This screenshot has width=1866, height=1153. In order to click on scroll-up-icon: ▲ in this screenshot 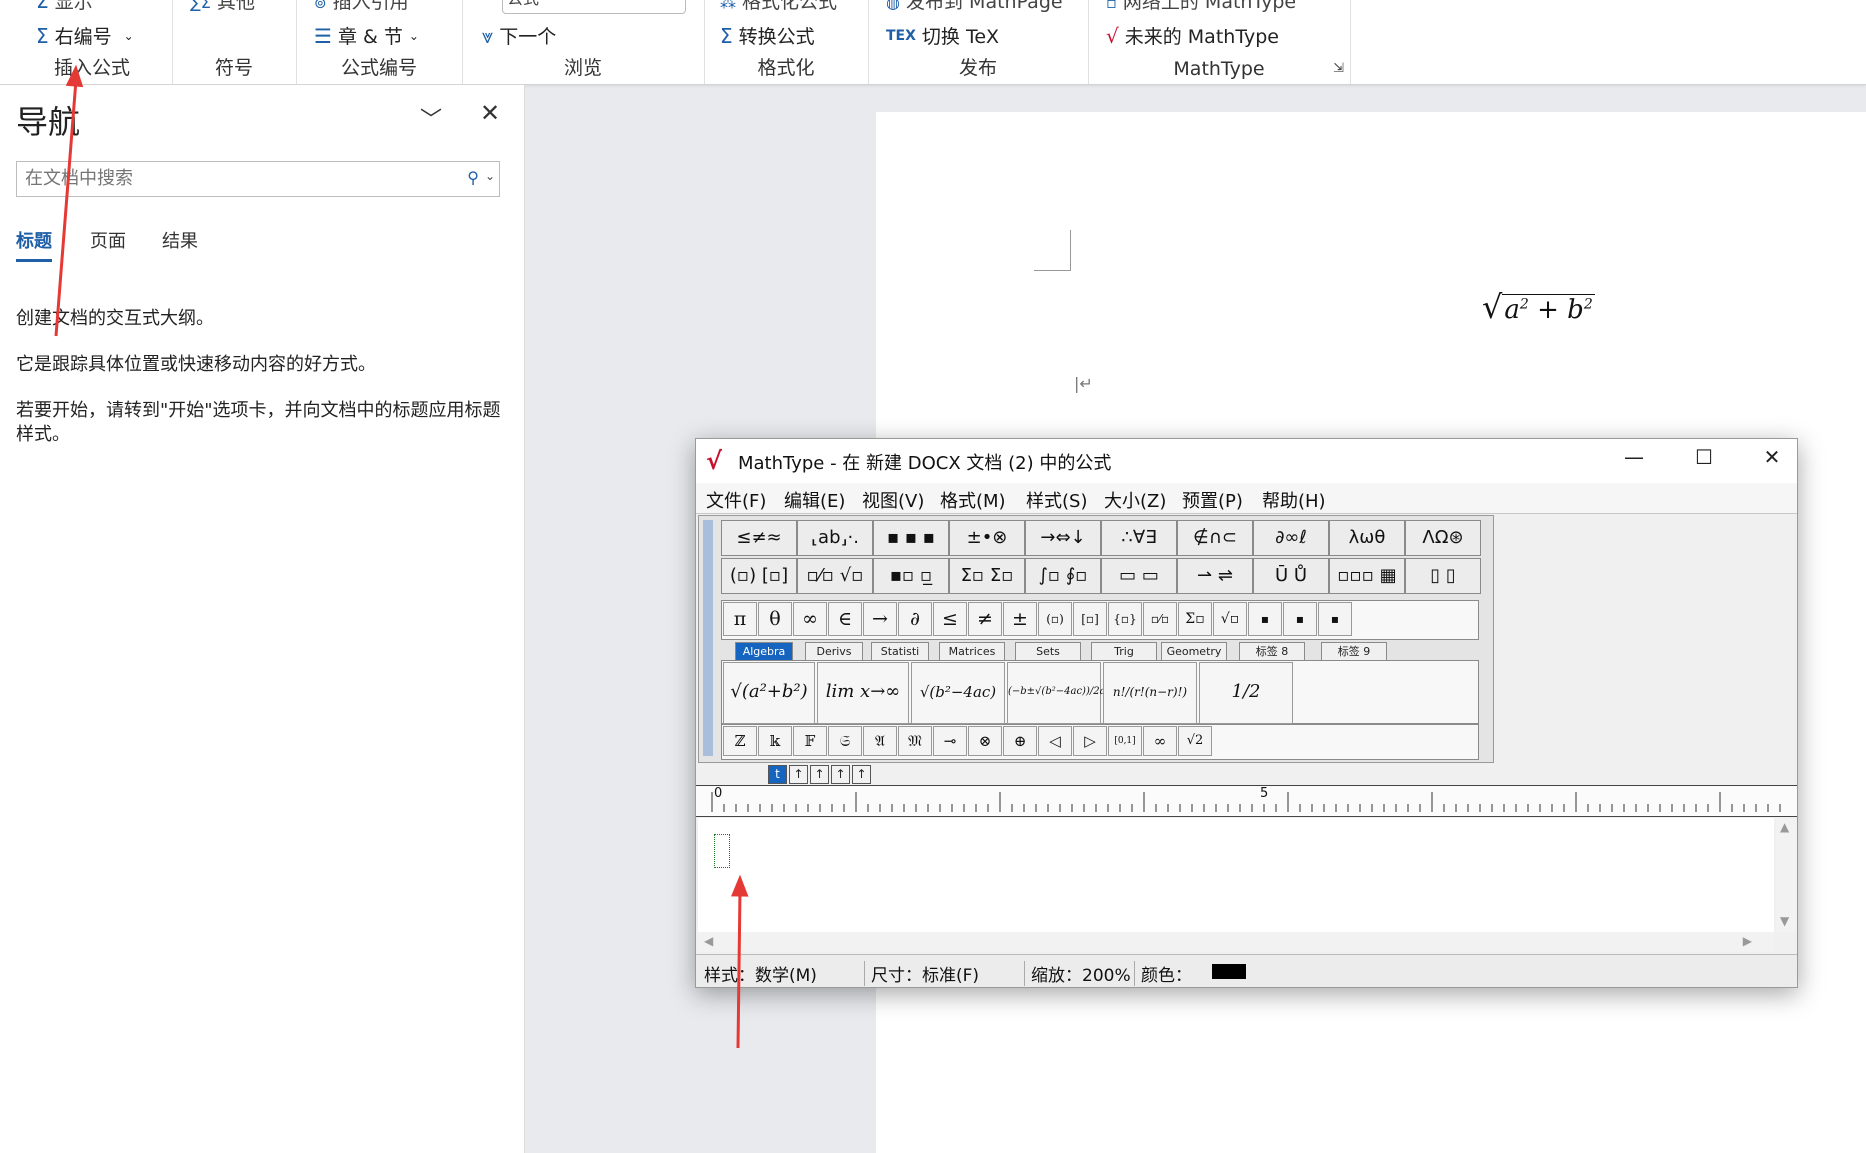, I will do `click(1784, 827)`.